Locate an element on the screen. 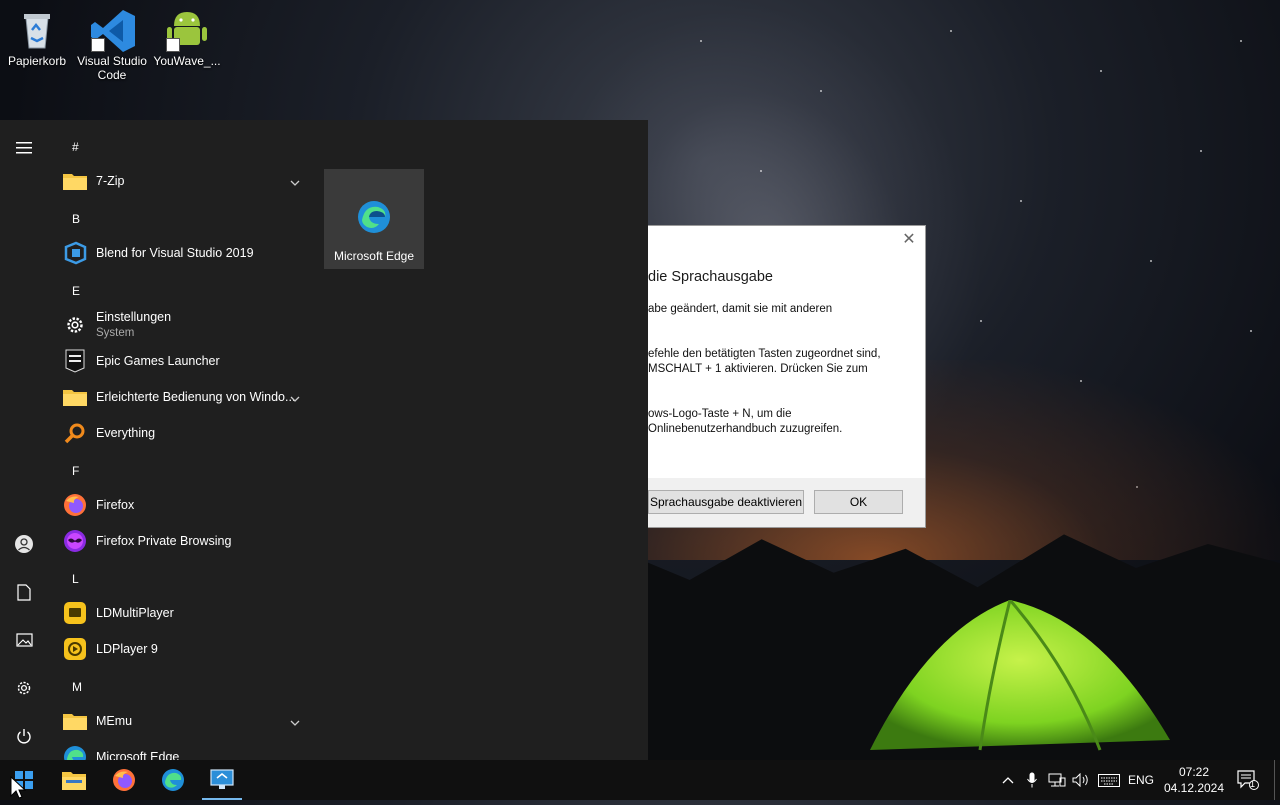 This screenshot has height=805, width=1280. dialog-text-line: ows-Logo-Taste + N, um die is located at coordinates (720, 414).